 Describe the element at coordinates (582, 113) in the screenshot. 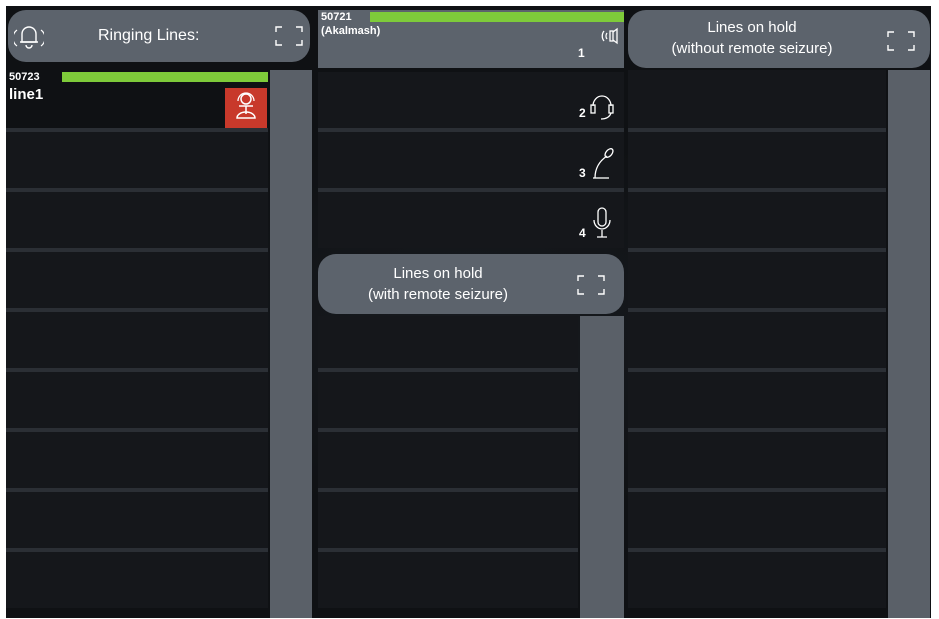

I see `slot-number: 2` at that location.